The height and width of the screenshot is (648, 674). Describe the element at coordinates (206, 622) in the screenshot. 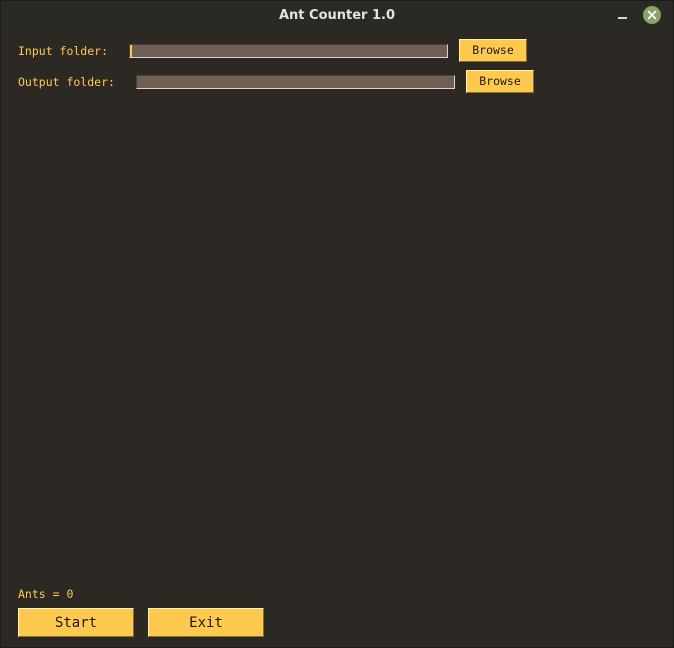

I see `exit-button: Exit` at that location.